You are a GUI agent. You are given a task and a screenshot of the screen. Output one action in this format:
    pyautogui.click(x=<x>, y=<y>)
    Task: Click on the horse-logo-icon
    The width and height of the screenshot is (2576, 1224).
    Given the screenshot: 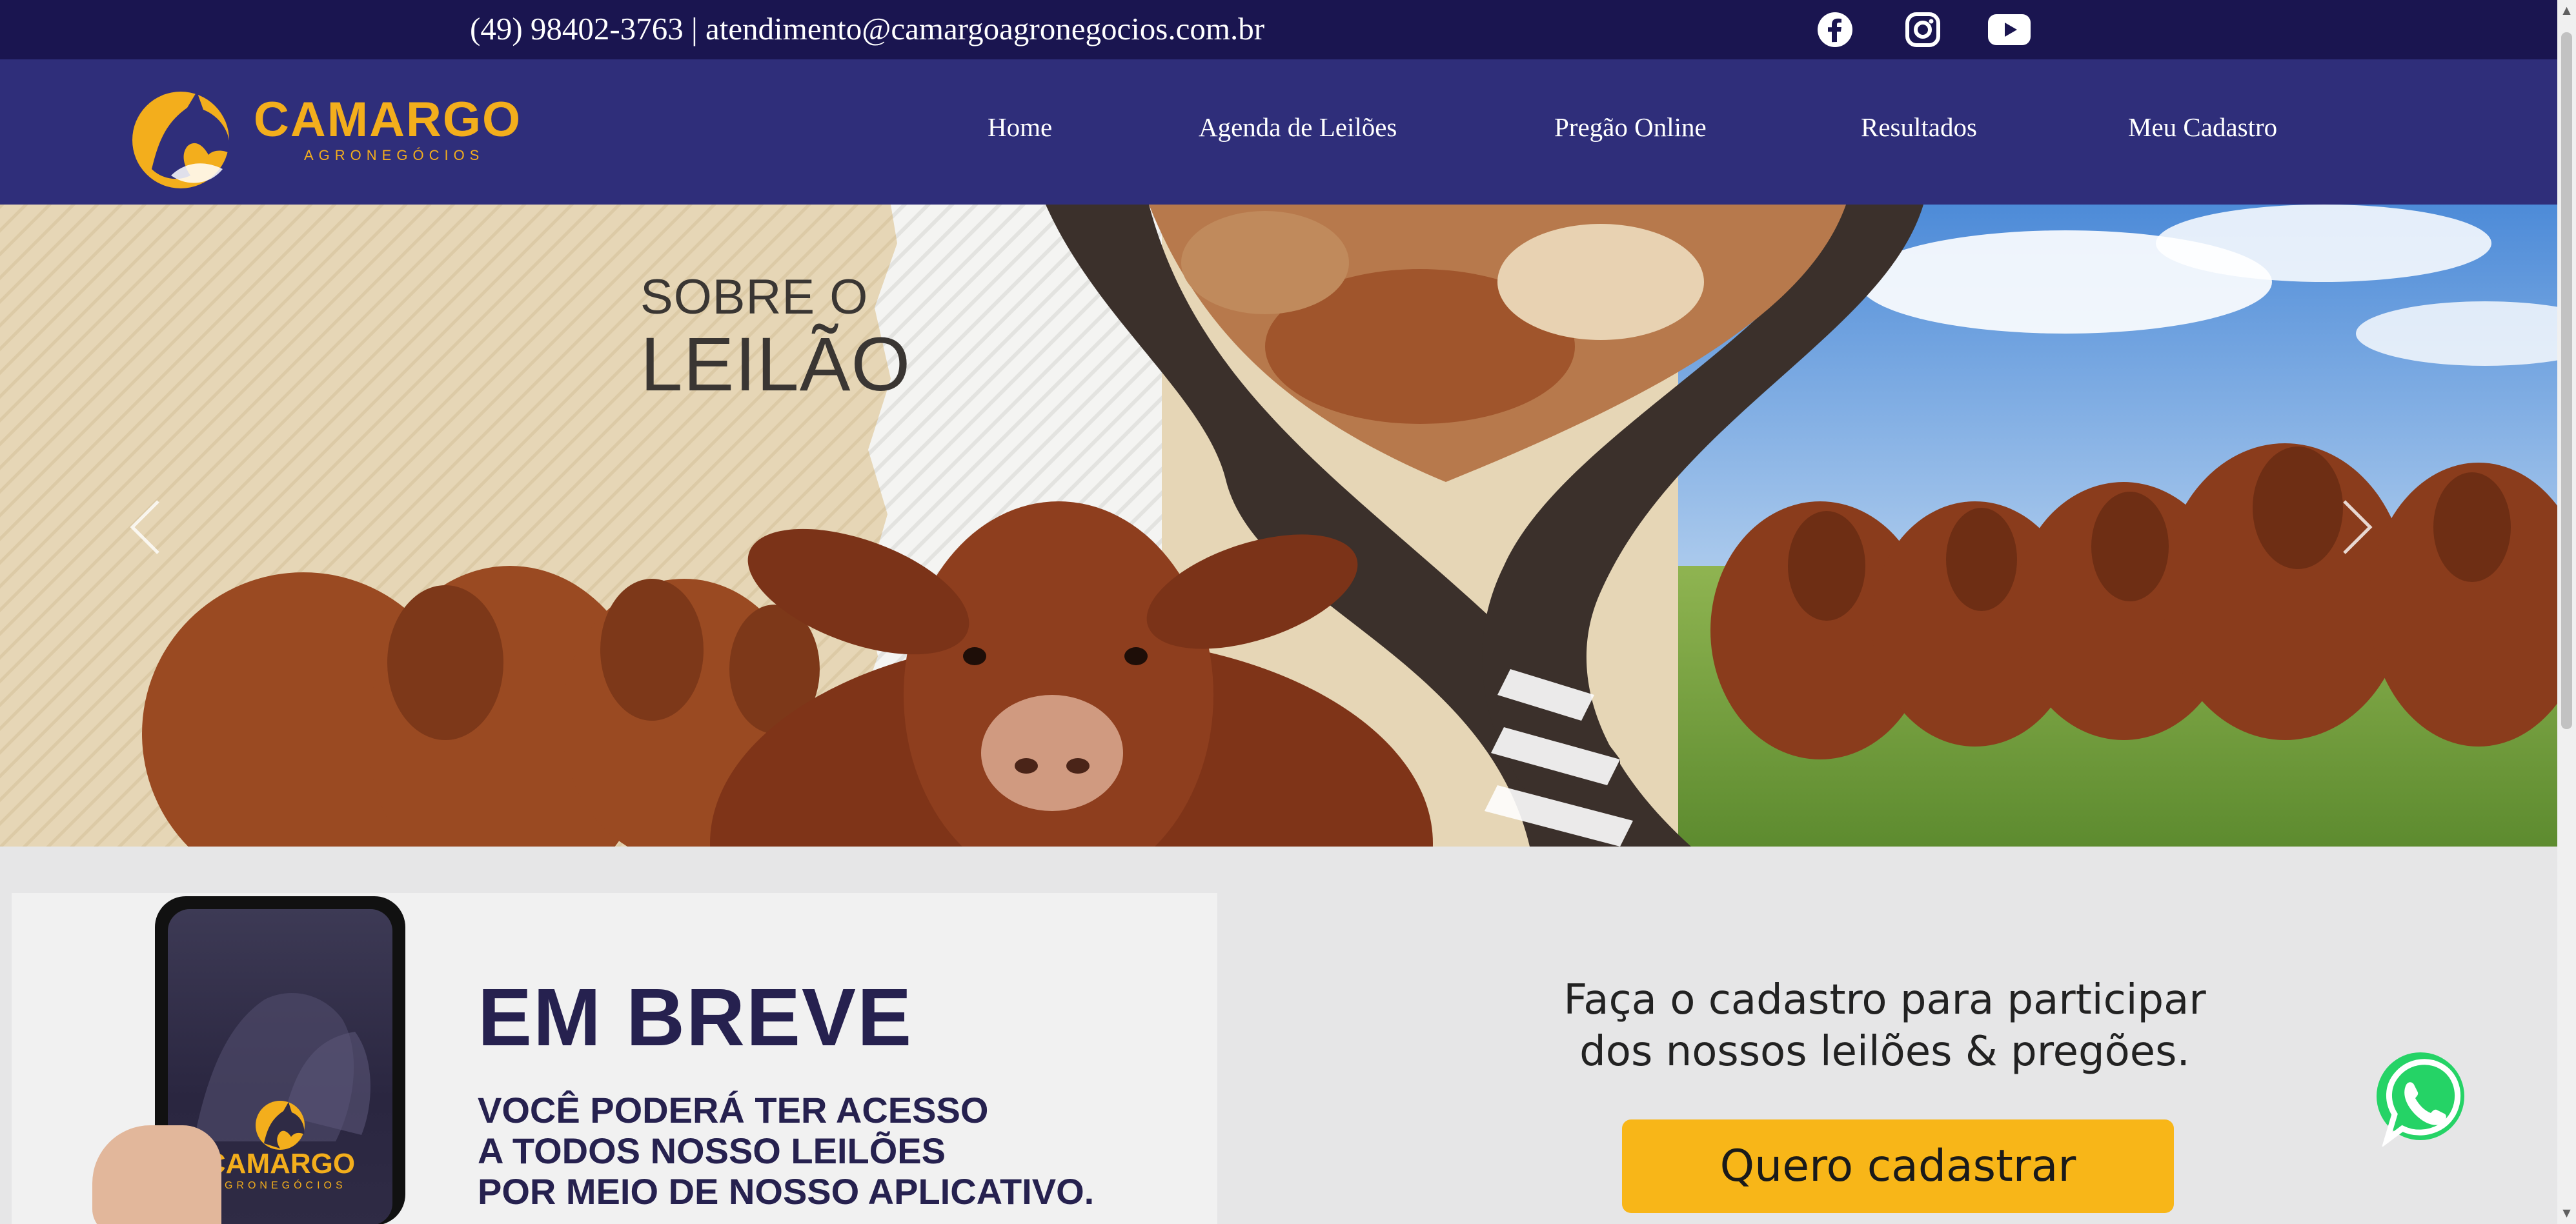 What is the action you would take?
    pyautogui.click(x=181, y=140)
    